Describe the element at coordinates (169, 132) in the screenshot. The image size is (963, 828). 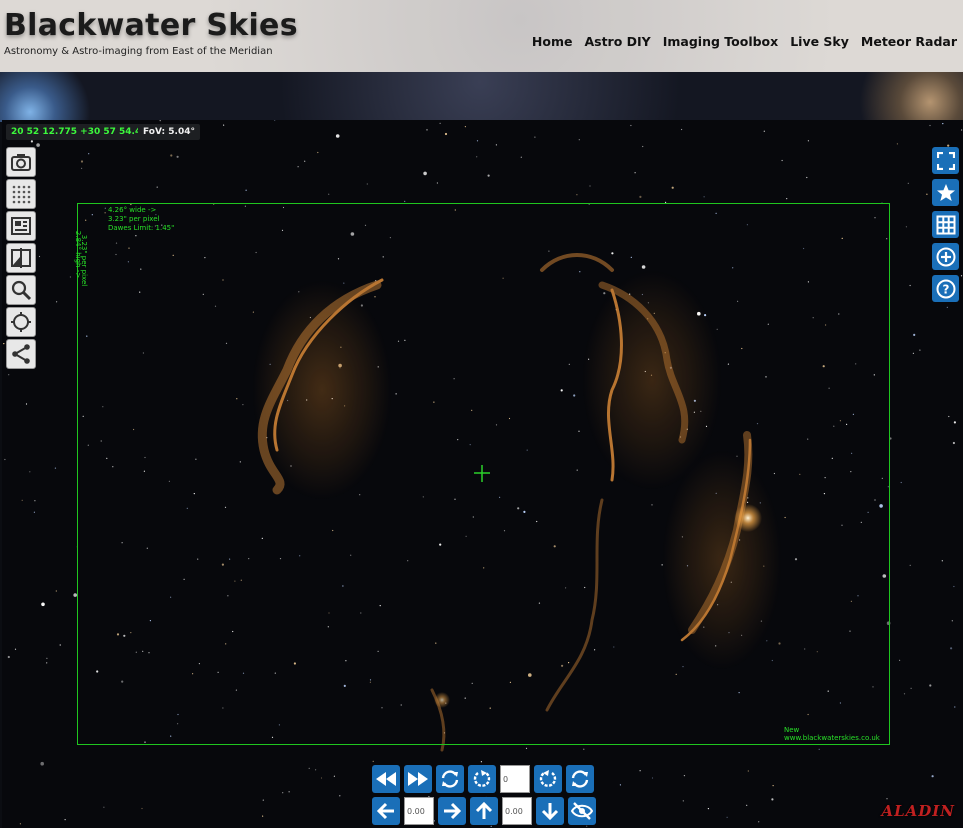
I see `fov-display: FoV: 5.04°` at that location.